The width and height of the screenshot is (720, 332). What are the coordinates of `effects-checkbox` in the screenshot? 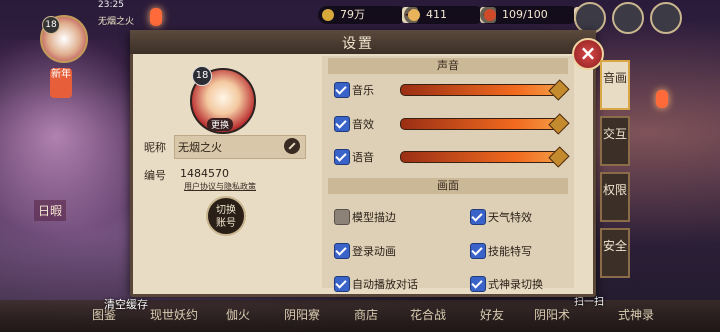 It's located at (342, 124).